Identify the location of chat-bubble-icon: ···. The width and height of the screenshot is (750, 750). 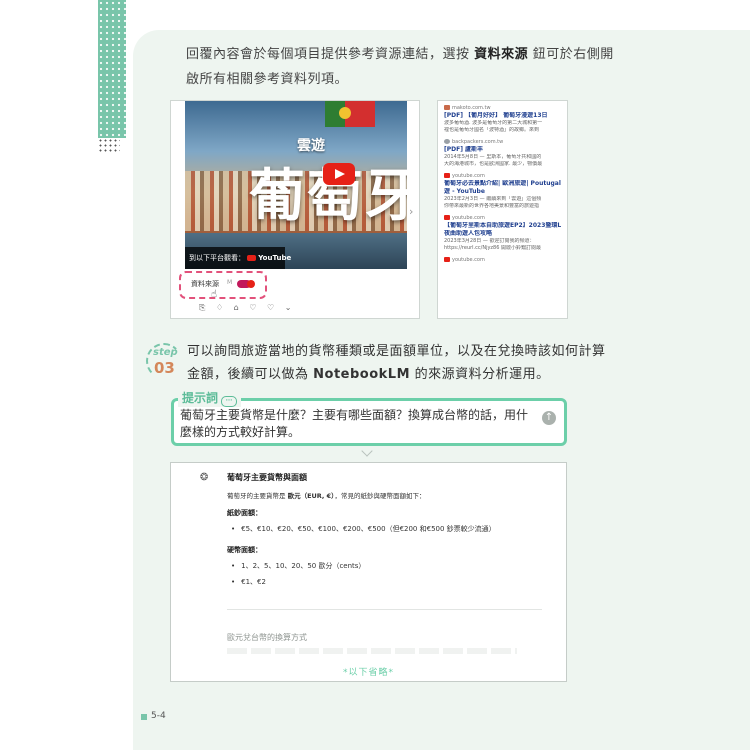
(229, 401).